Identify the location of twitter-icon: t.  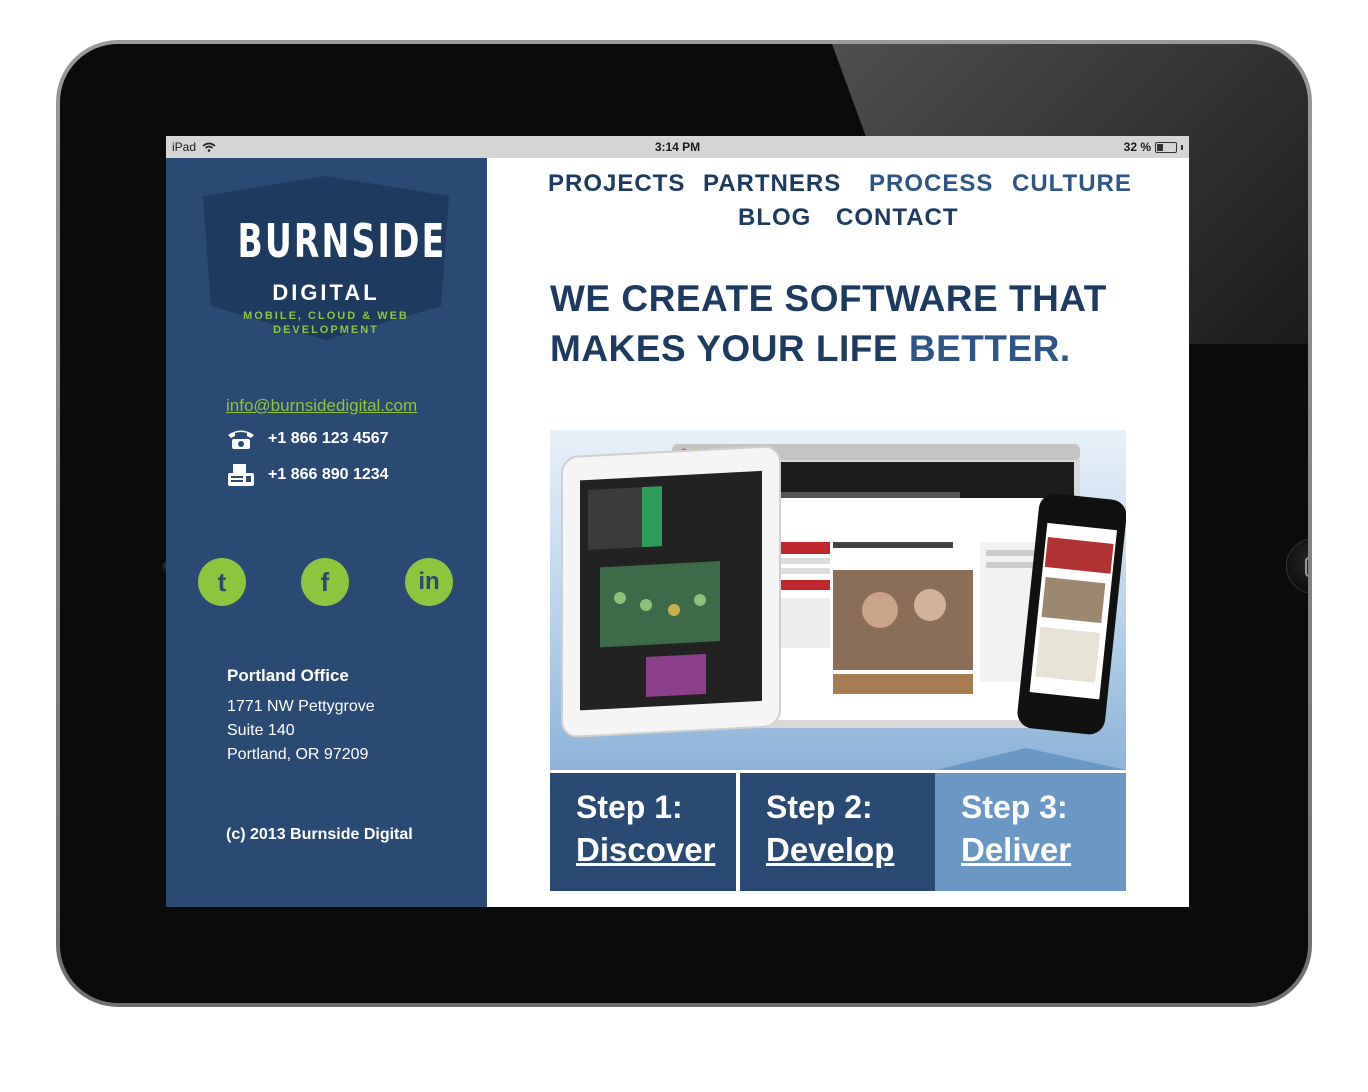
(222, 582).